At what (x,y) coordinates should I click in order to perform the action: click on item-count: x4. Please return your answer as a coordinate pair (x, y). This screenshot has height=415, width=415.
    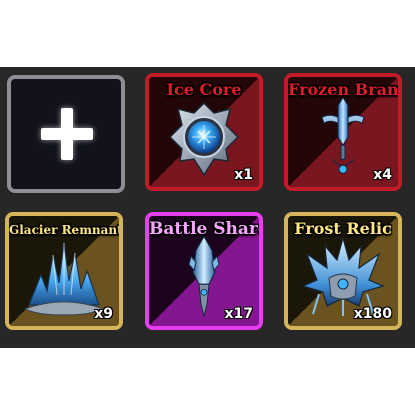
    Looking at the image, I should click on (382, 175).